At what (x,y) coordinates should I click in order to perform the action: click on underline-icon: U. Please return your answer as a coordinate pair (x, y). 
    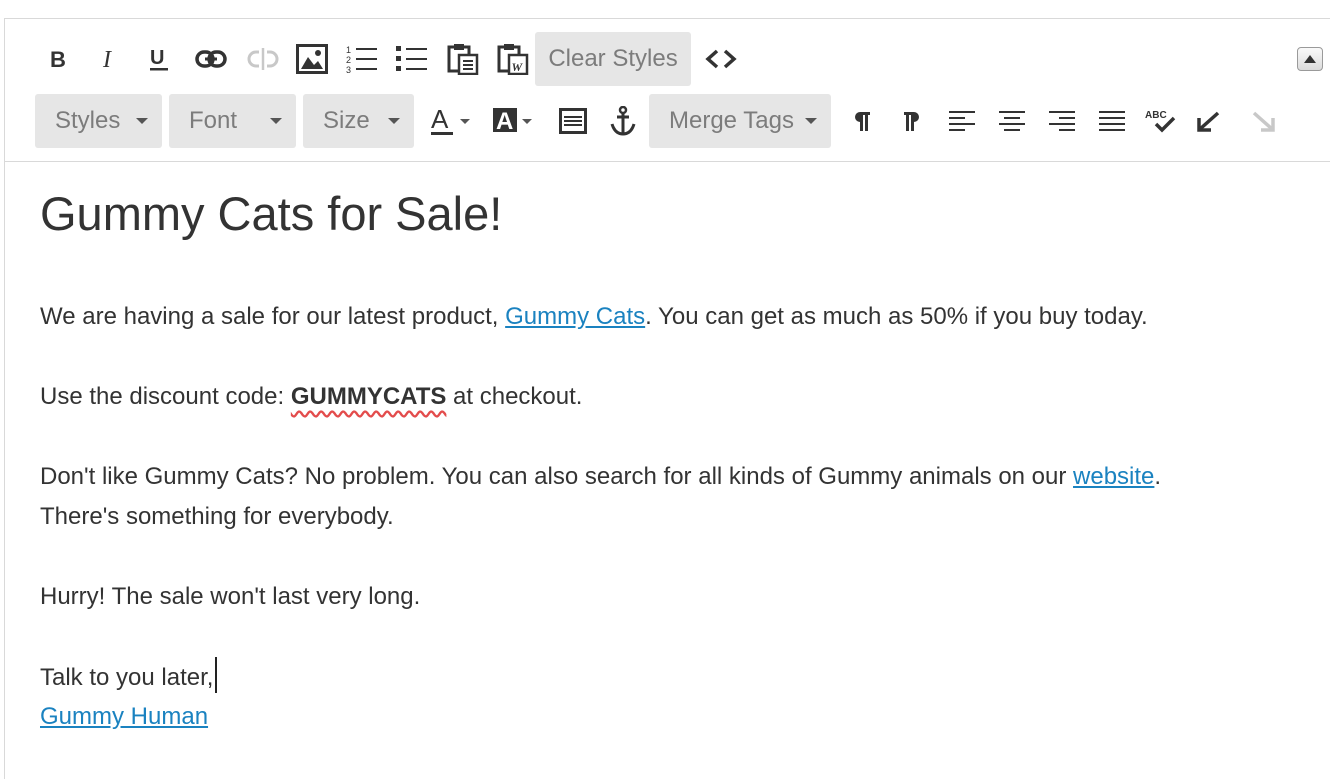
    Looking at the image, I should click on (159, 59).